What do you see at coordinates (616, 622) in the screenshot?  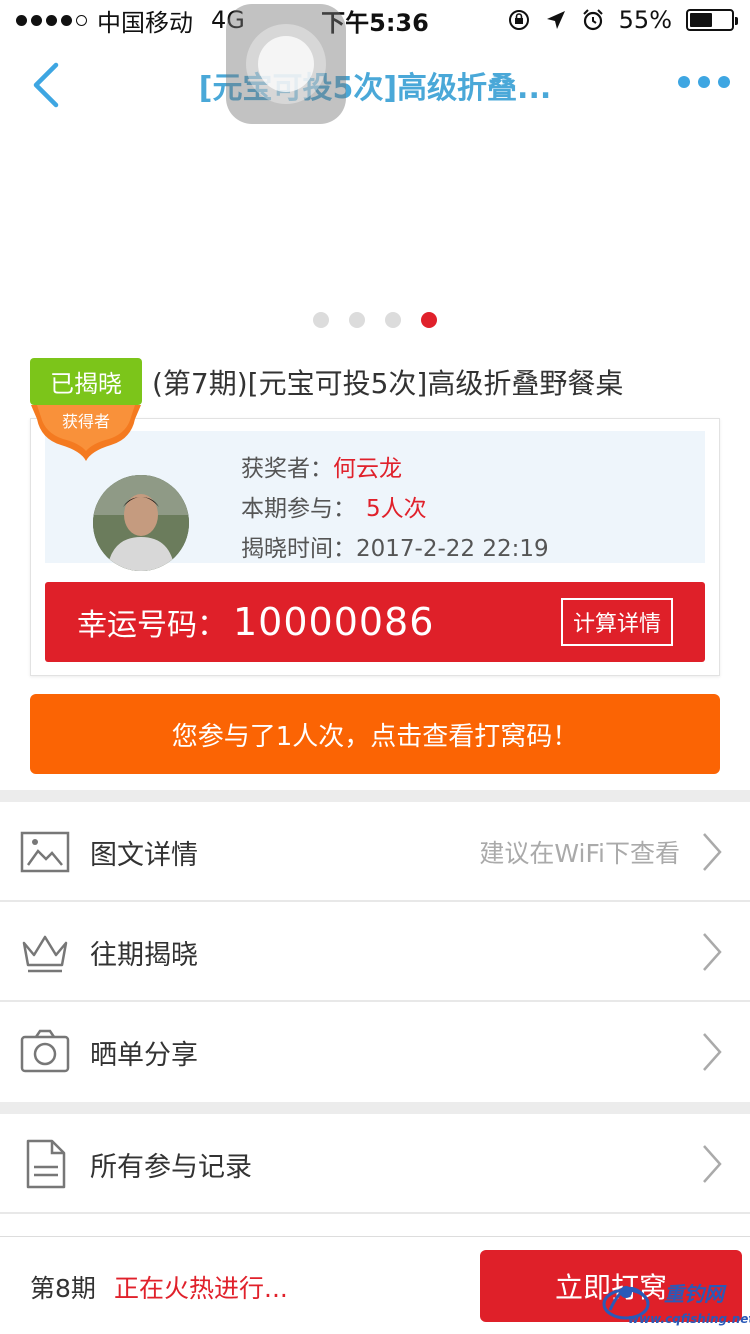 I see `calculation-details-button: 计算详情` at bounding box center [616, 622].